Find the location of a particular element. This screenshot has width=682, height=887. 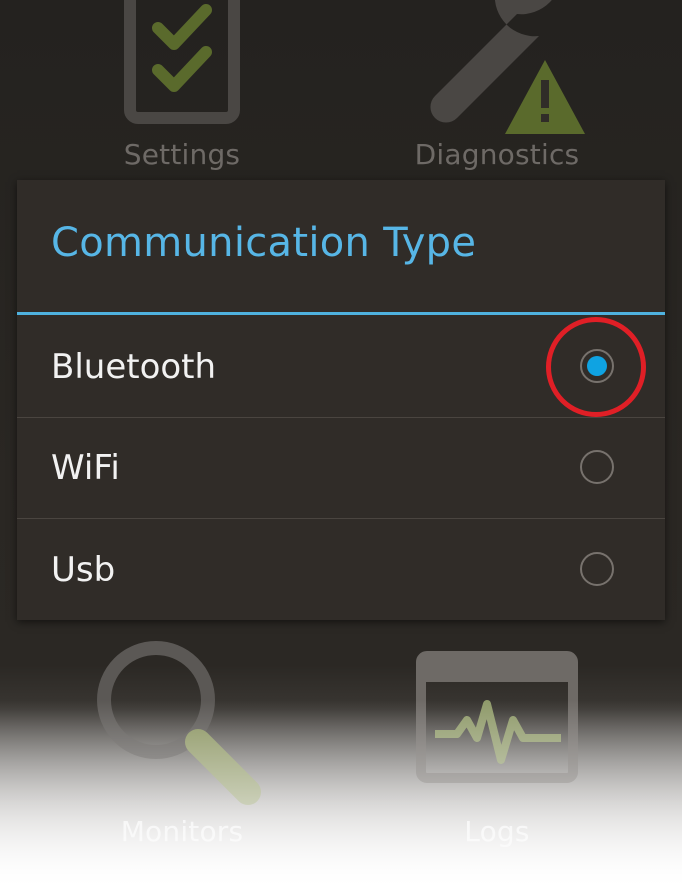

option-label: Bluetooth is located at coordinates (134, 367).